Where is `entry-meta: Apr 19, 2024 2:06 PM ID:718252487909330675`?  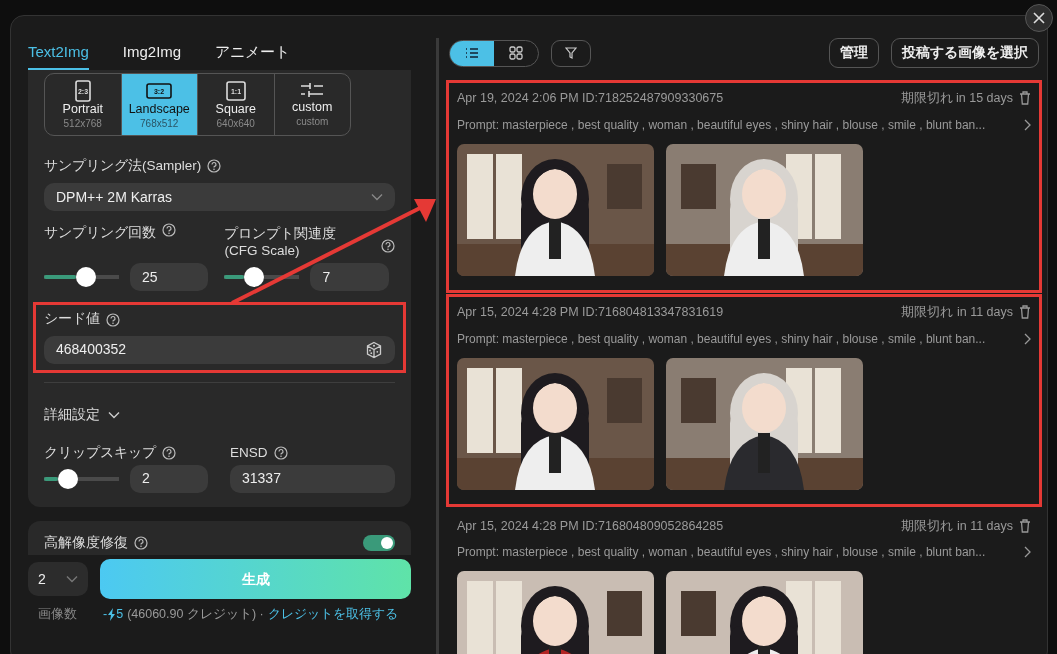
entry-meta: Apr 19, 2024 2:06 PM ID:718252487909330675 is located at coordinates (590, 98).